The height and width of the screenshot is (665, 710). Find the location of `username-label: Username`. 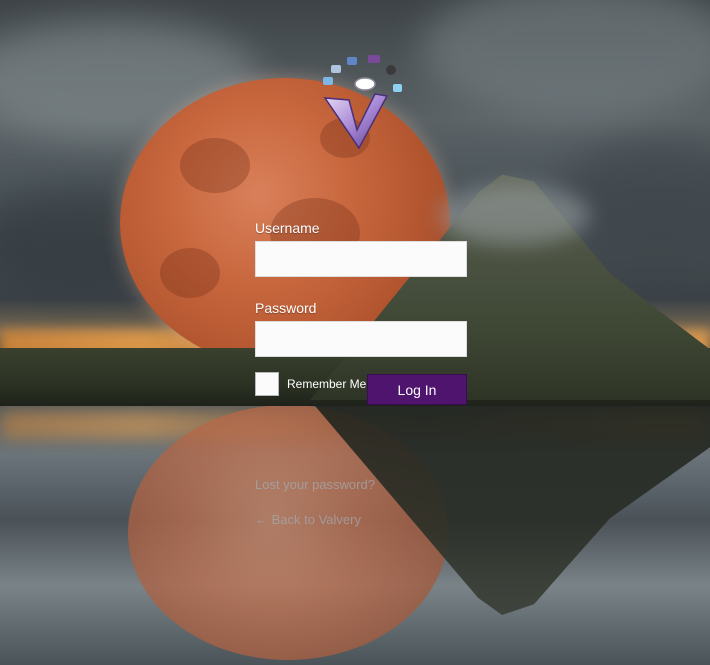

username-label: Username is located at coordinates (287, 228).